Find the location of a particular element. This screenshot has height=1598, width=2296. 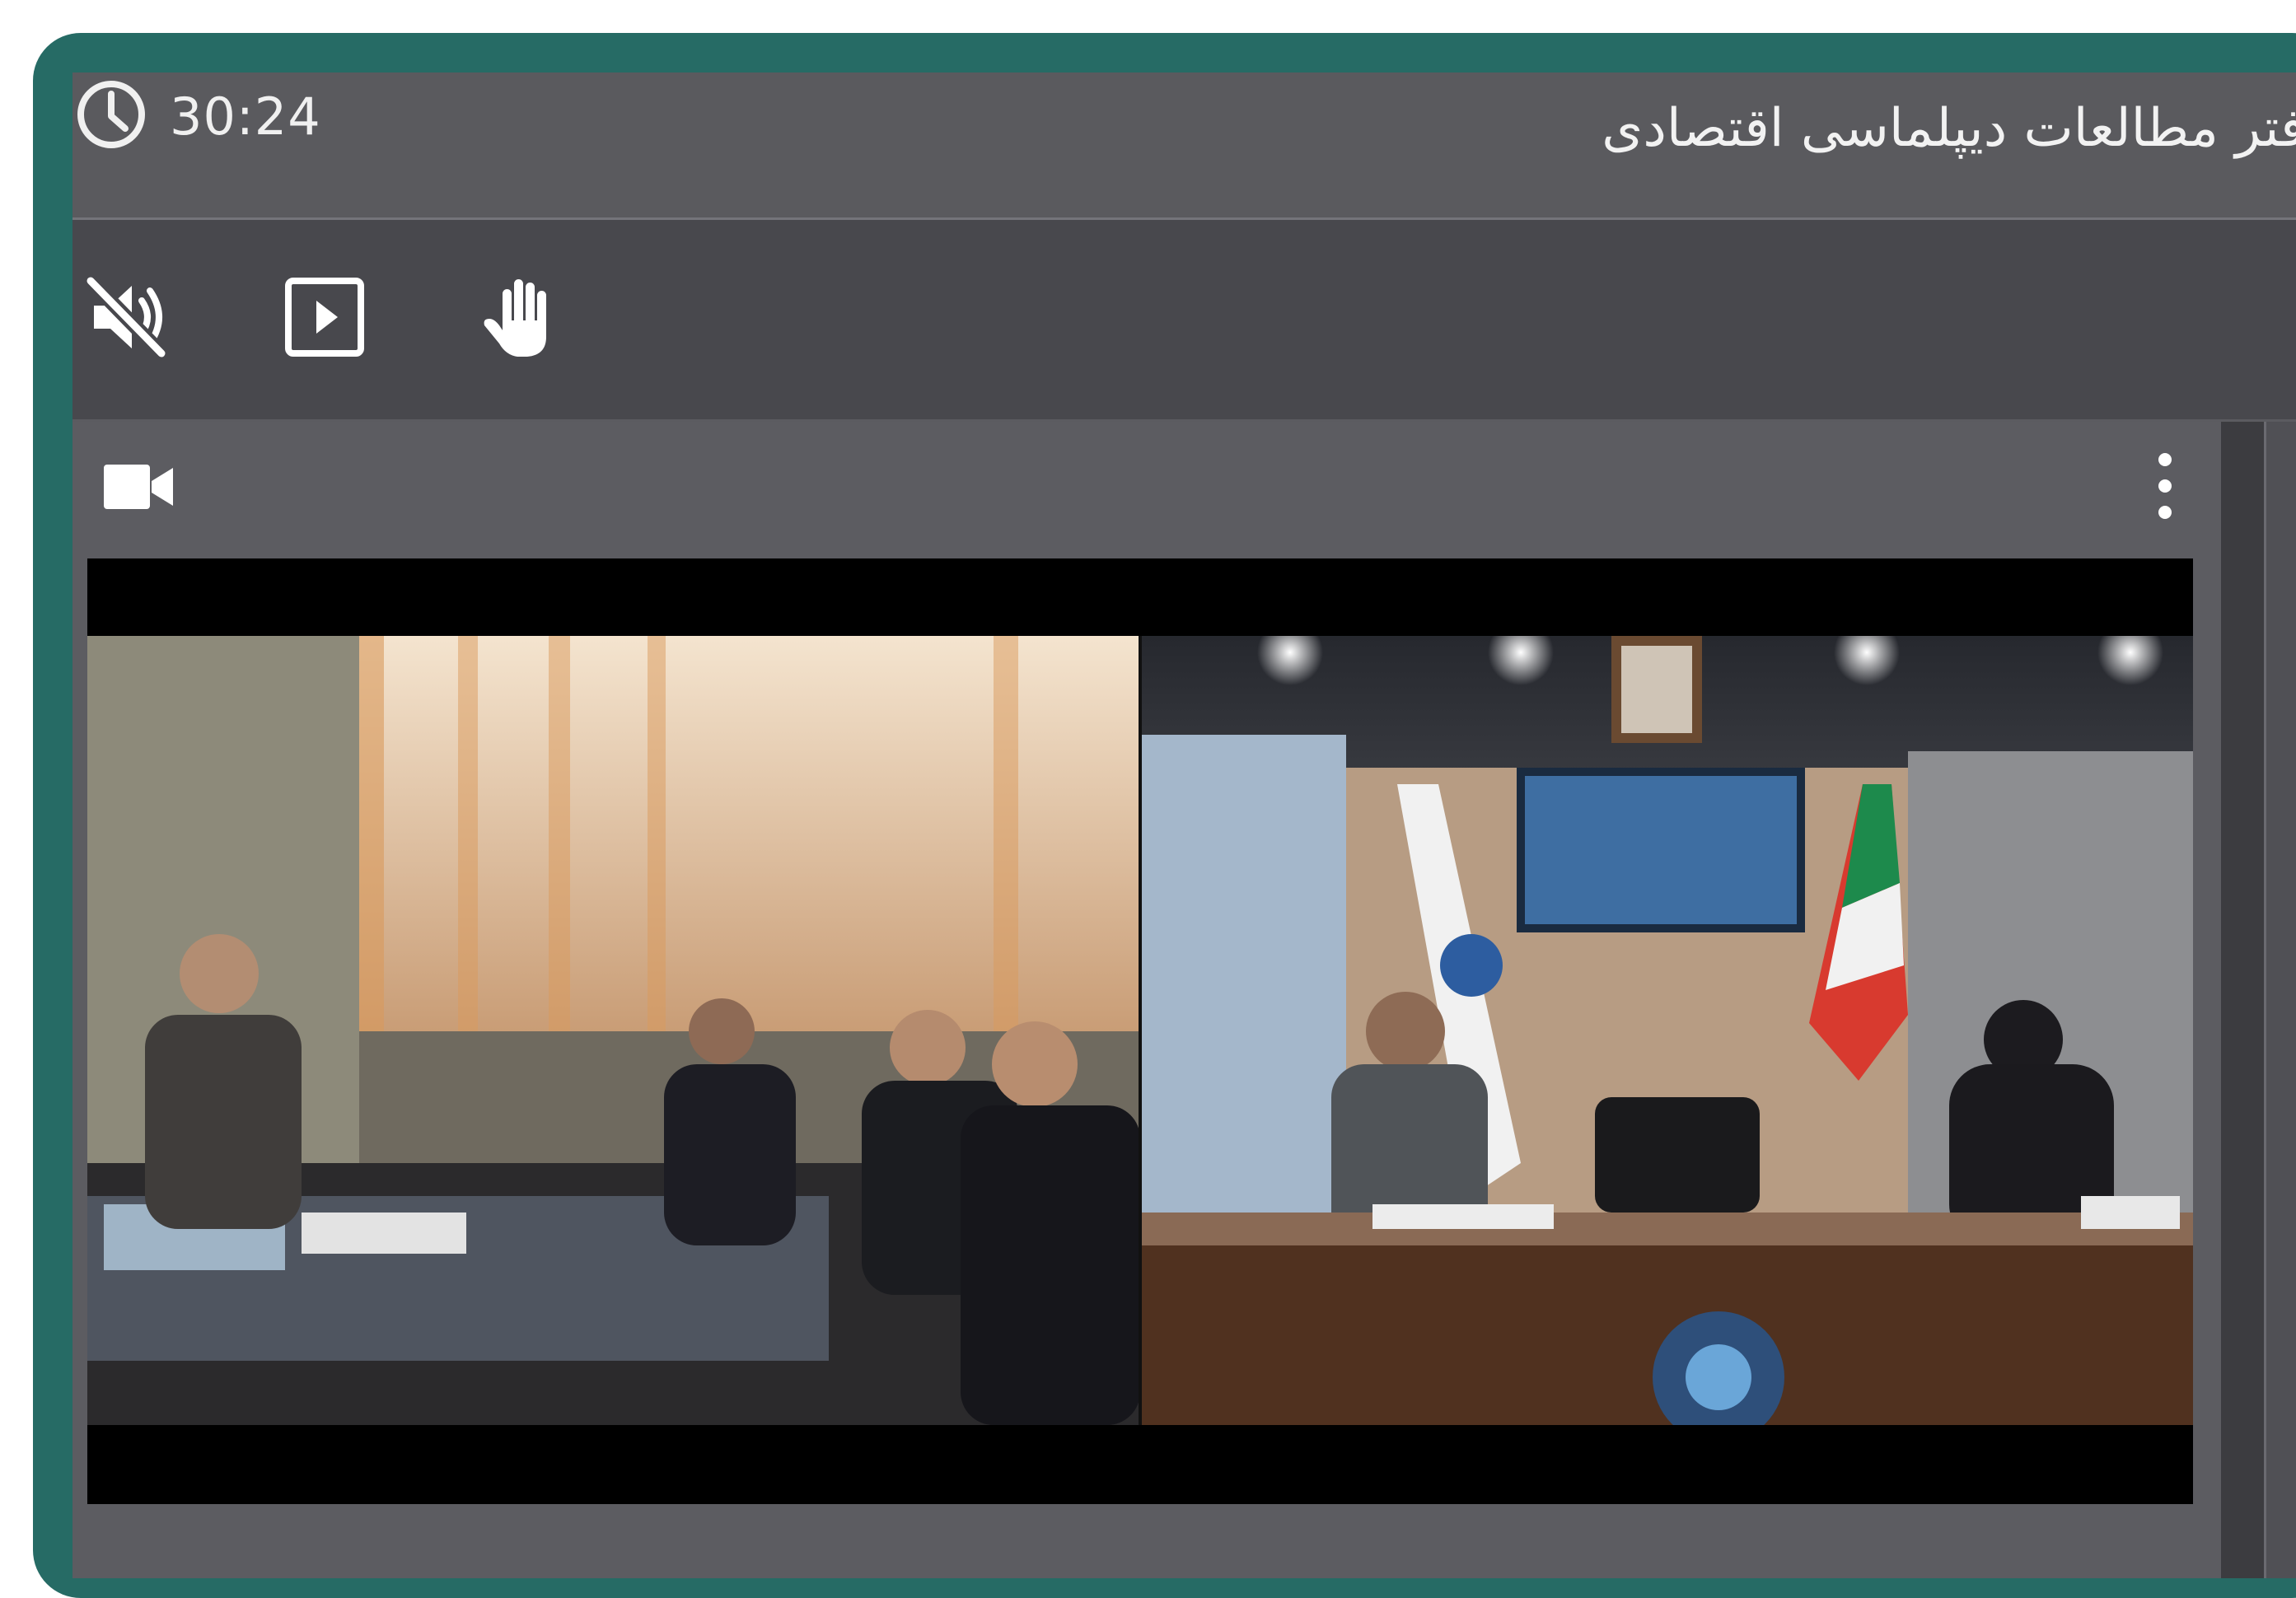

speaker-muted-icon is located at coordinates (126, 317).